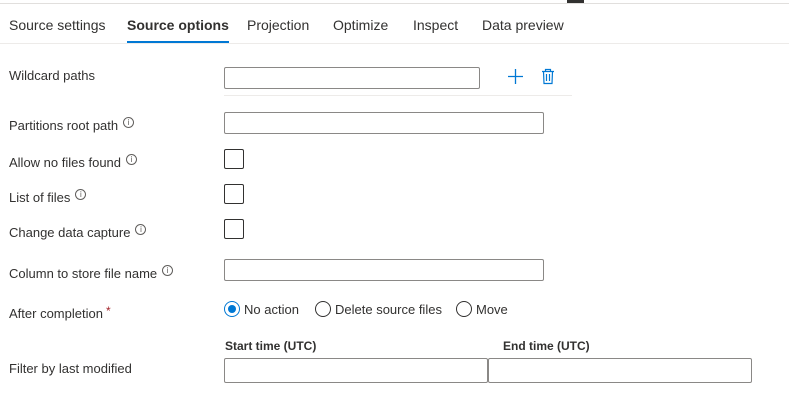  What do you see at coordinates (52, 75) in the screenshot?
I see `wildcard-paths-label: Wildcard paths` at bounding box center [52, 75].